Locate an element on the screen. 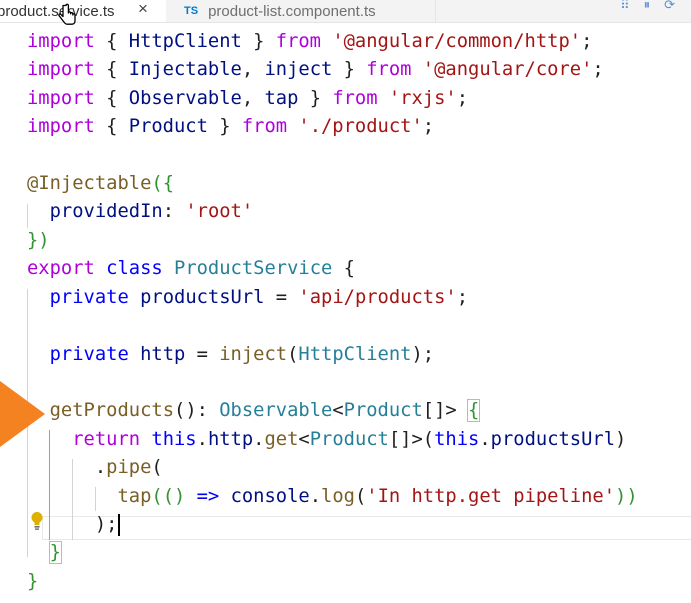  pause-icon: ⏸ is located at coordinates (647, 6).